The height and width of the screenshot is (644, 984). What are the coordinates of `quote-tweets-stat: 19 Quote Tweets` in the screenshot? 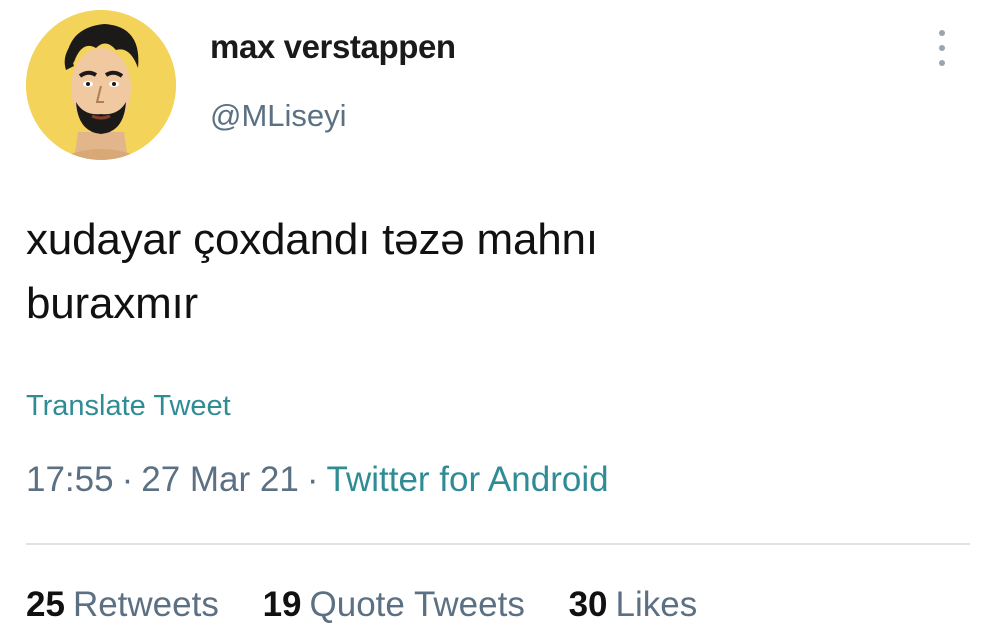 It's located at (394, 605).